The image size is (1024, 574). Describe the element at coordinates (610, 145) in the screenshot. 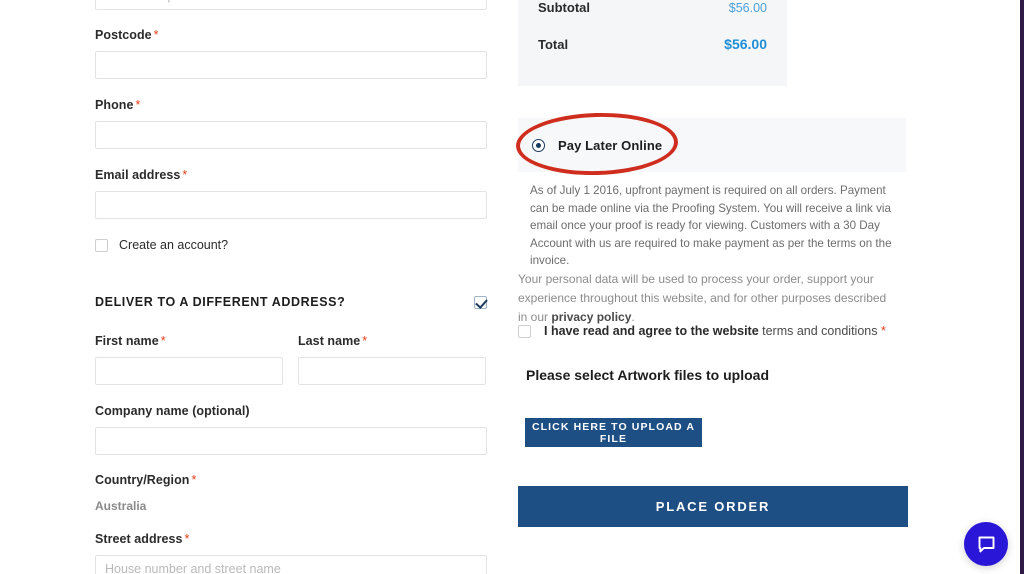

I see `pay-later-online-label: Pay Later Online` at that location.